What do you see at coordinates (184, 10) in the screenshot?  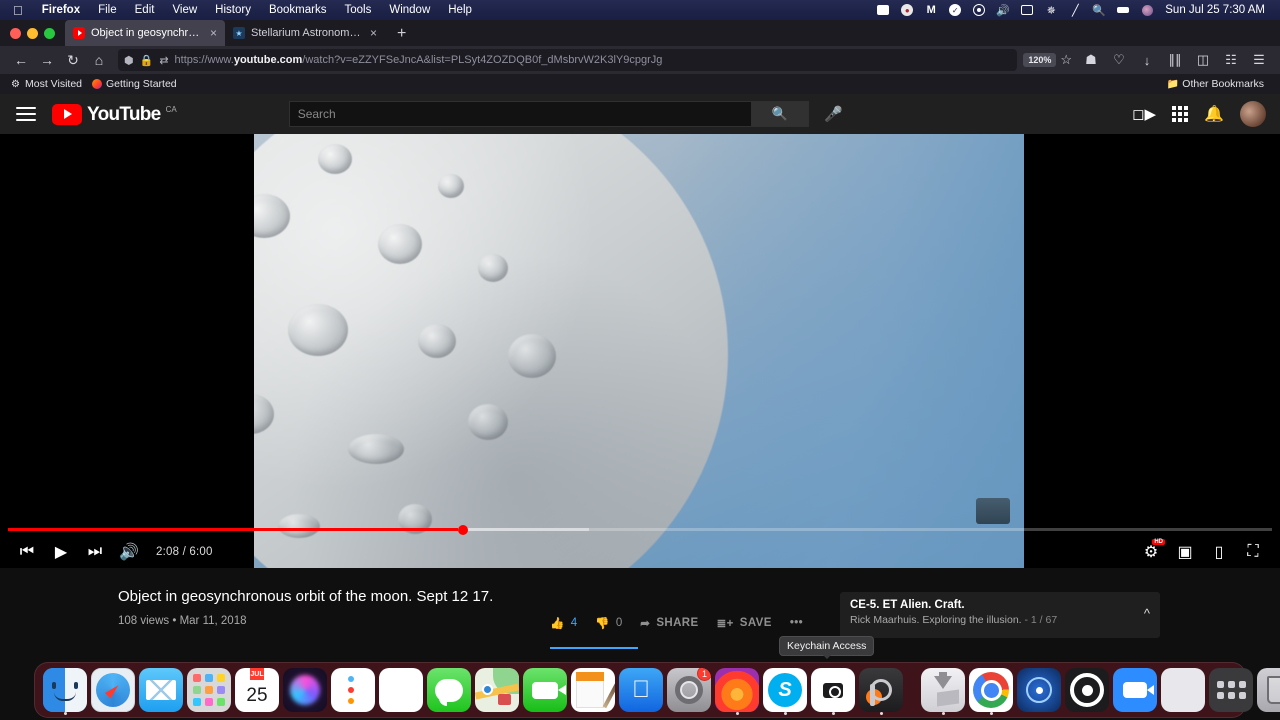 I see `menu-item-view: View` at bounding box center [184, 10].